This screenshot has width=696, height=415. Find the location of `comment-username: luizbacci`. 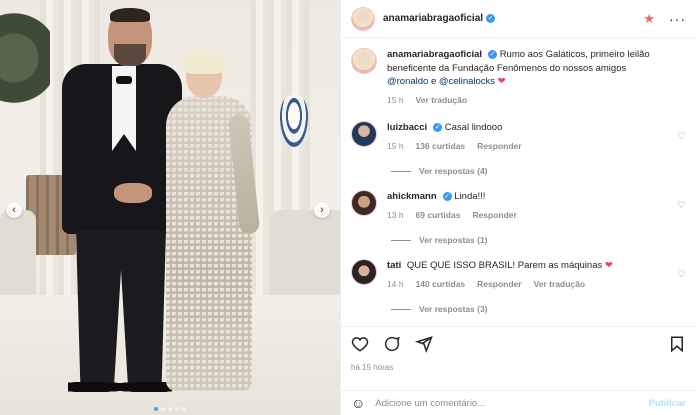

comment-username: luizbacci is located at coordinates (407, 127).